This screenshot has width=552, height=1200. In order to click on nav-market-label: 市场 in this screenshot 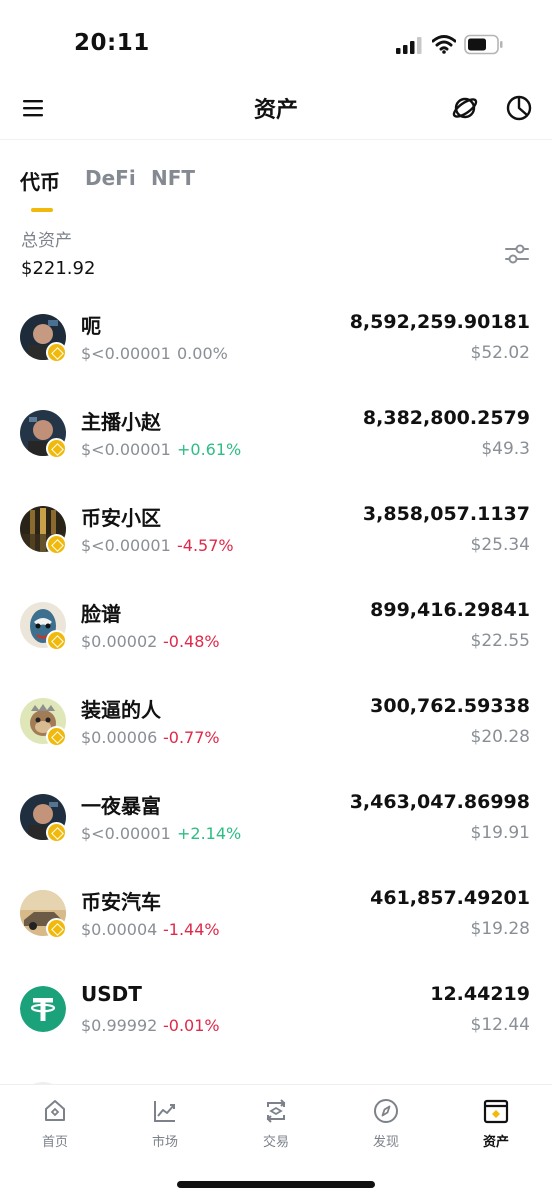, I will do `click(164, 1142)`.